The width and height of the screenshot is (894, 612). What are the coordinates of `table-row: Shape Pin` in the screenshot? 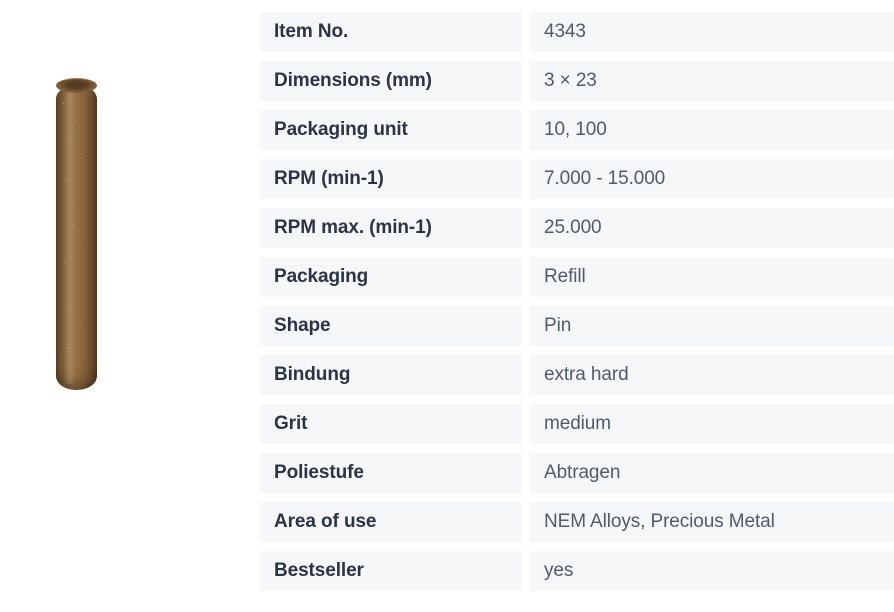 It's located at (577, 326).